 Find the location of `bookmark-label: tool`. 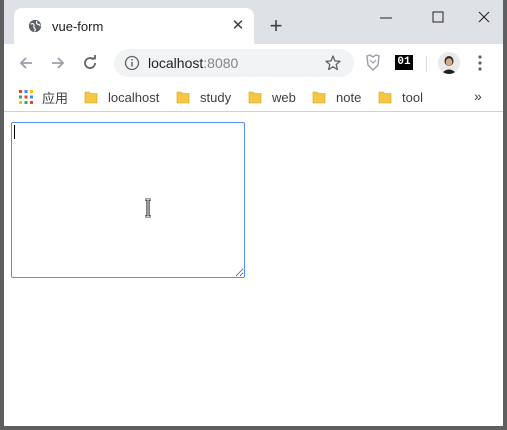

bookmark-label: tool is located at coordinates (412, 97).